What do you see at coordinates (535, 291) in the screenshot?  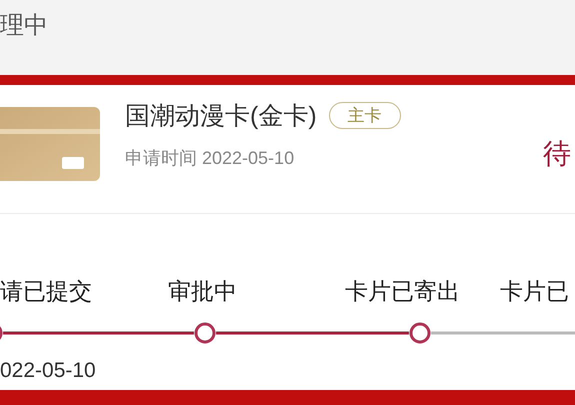 I see `step-label: 卡片已` at bounding box center [535, 291].